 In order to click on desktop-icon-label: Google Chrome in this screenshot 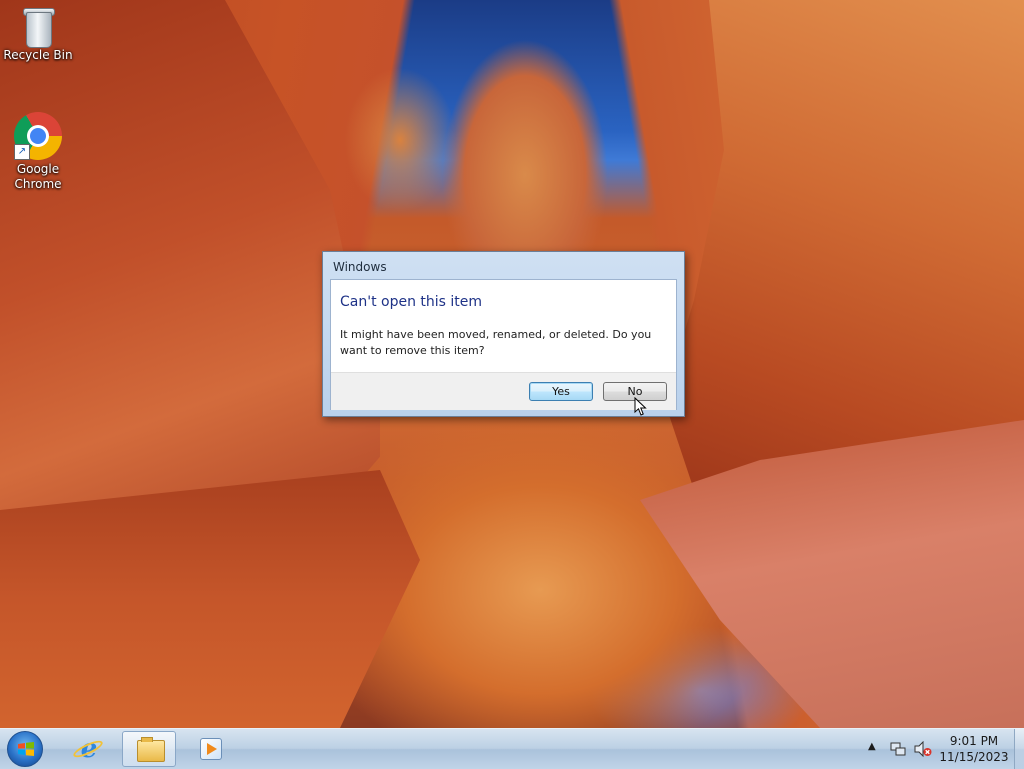, I will do `click(38, 176)`.